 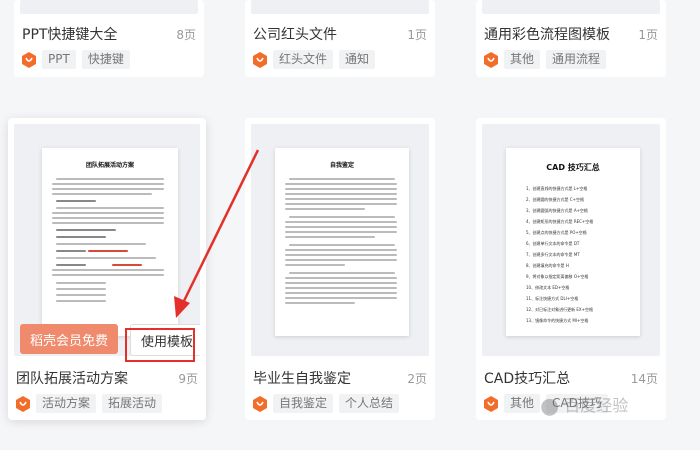 I want to click on watermark: ● 百度经验, so click(x=584, y=405).